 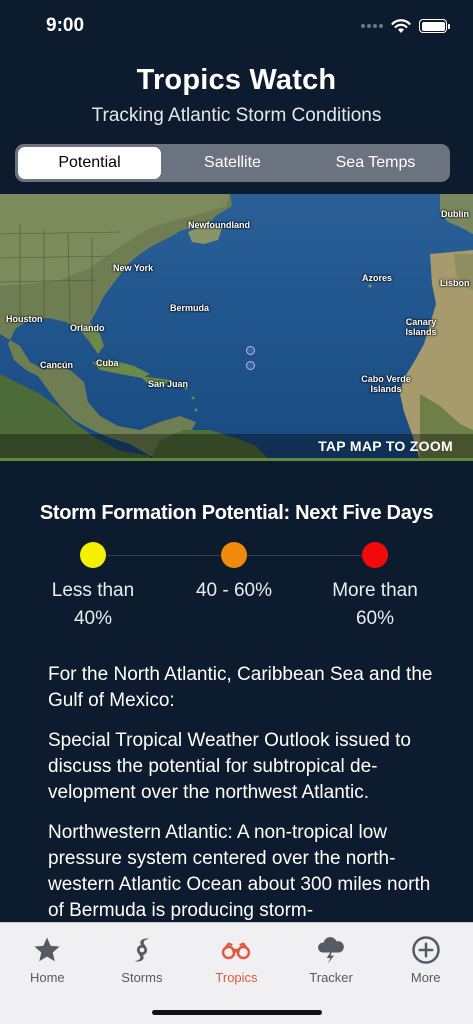 I want to click on legend-dot-red, so click(x=375, y=555).